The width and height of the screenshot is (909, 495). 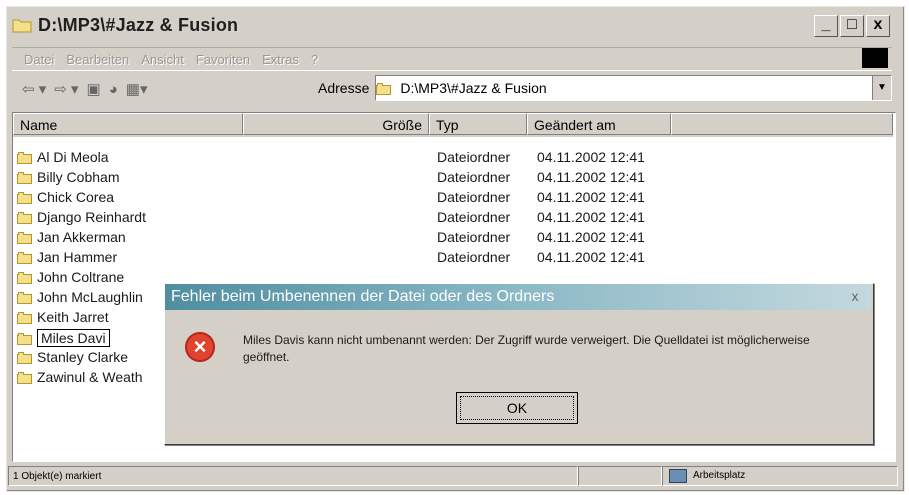 What do you see at coordinates (34, 89) in the screenshot?
I see `back-arrow-icon: ⇦ ▾` at bounding box center [34, 89].